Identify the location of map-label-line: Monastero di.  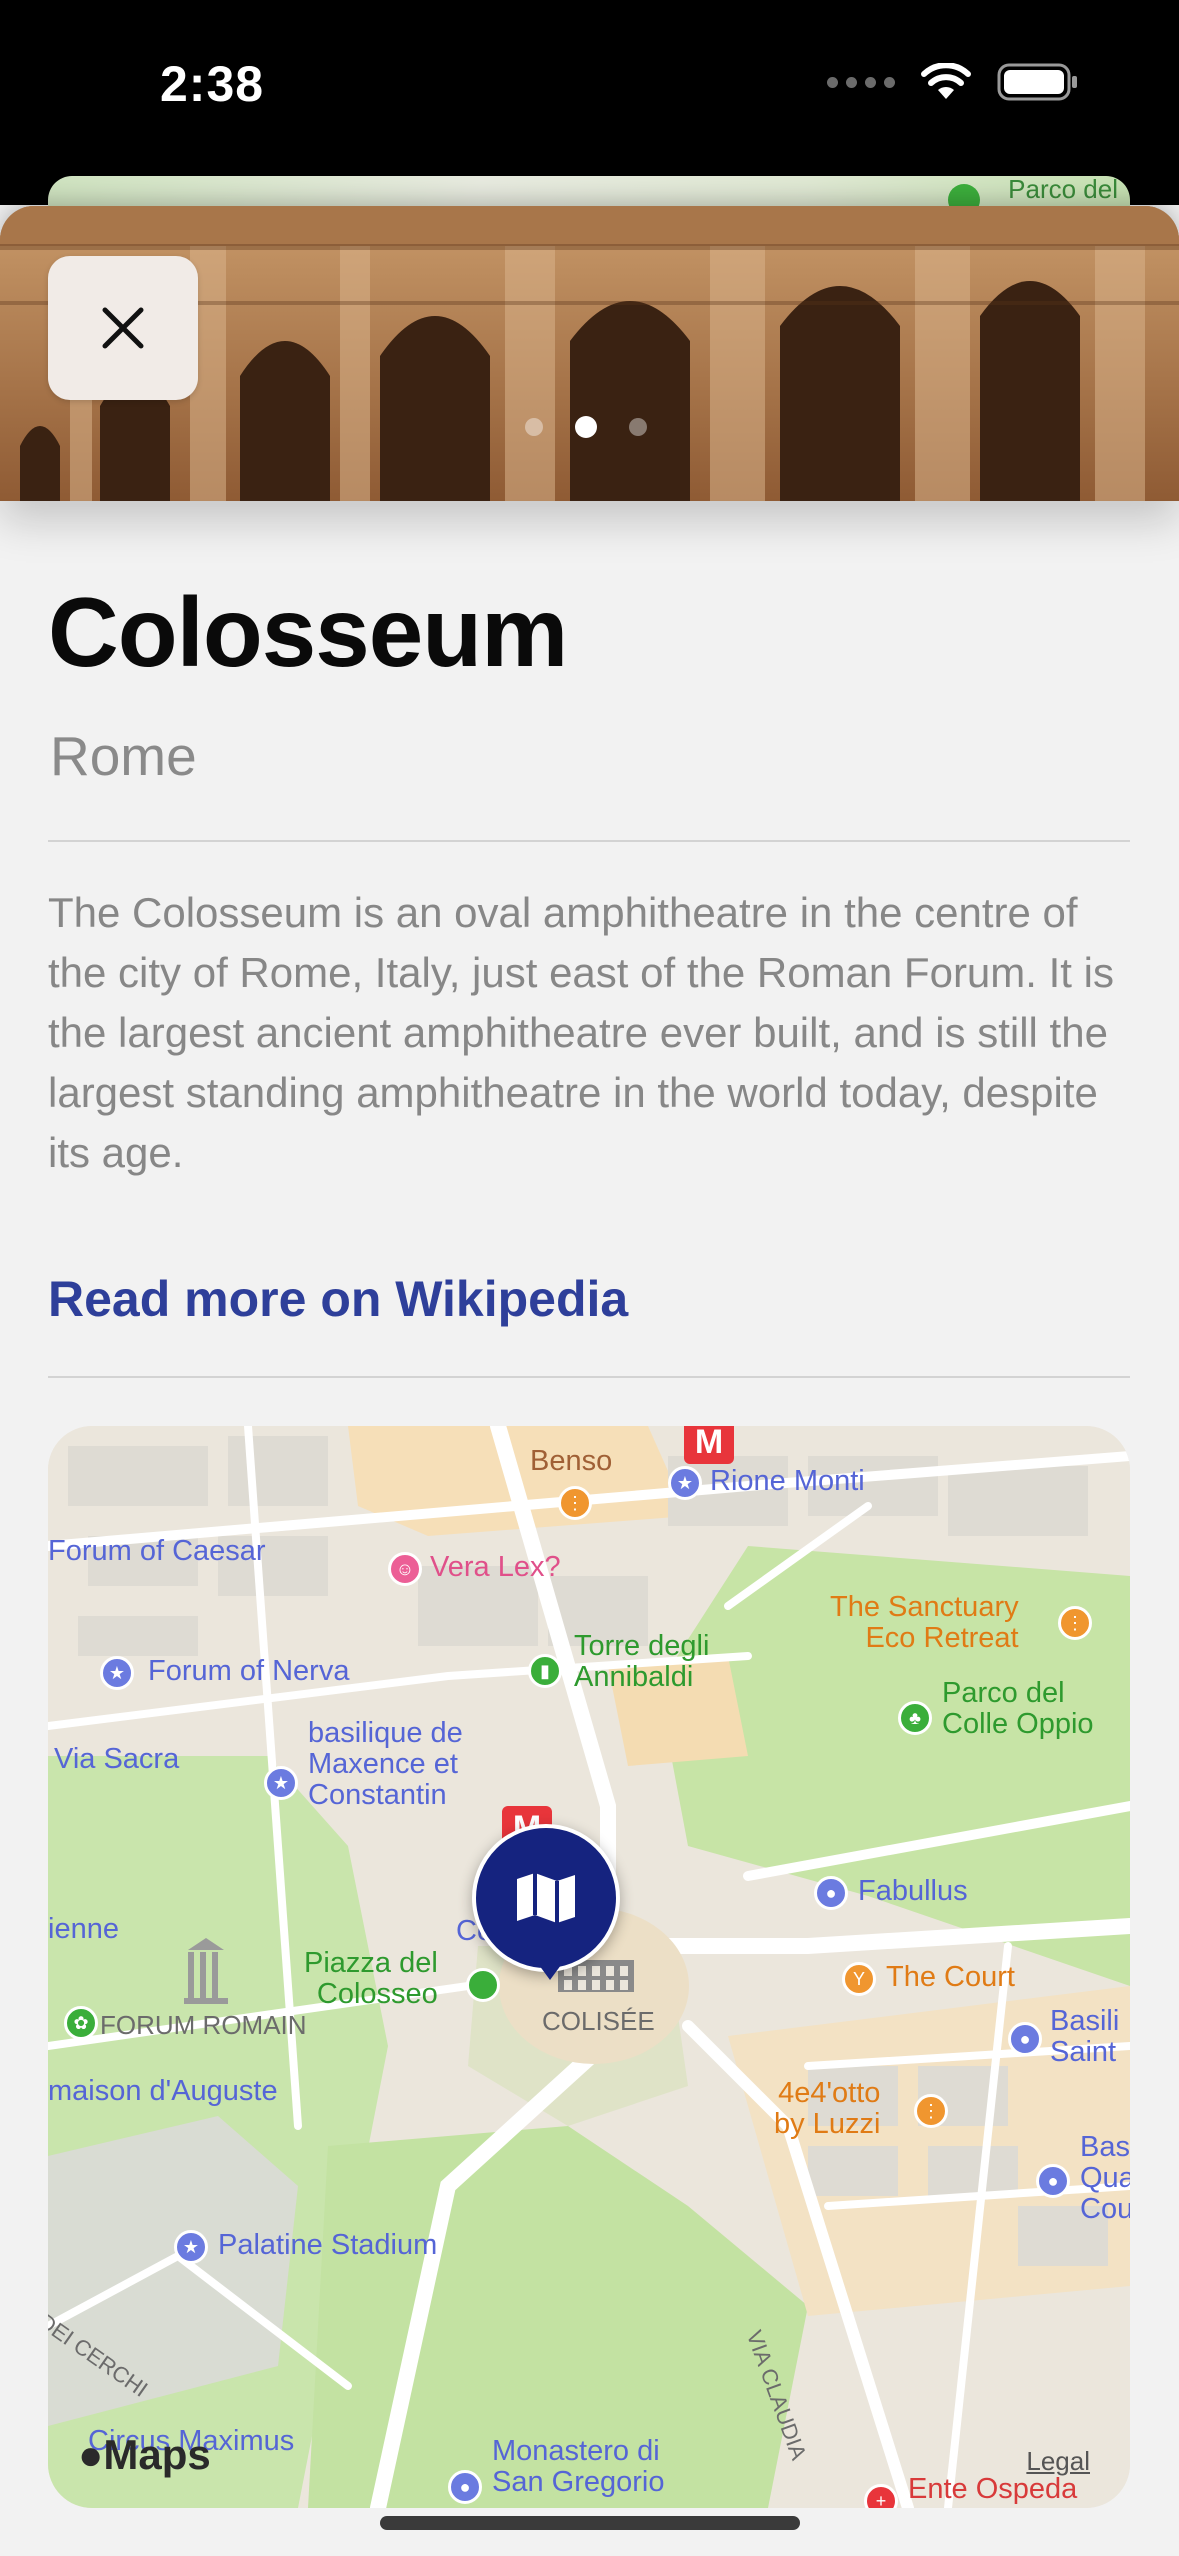
(576, 2451).